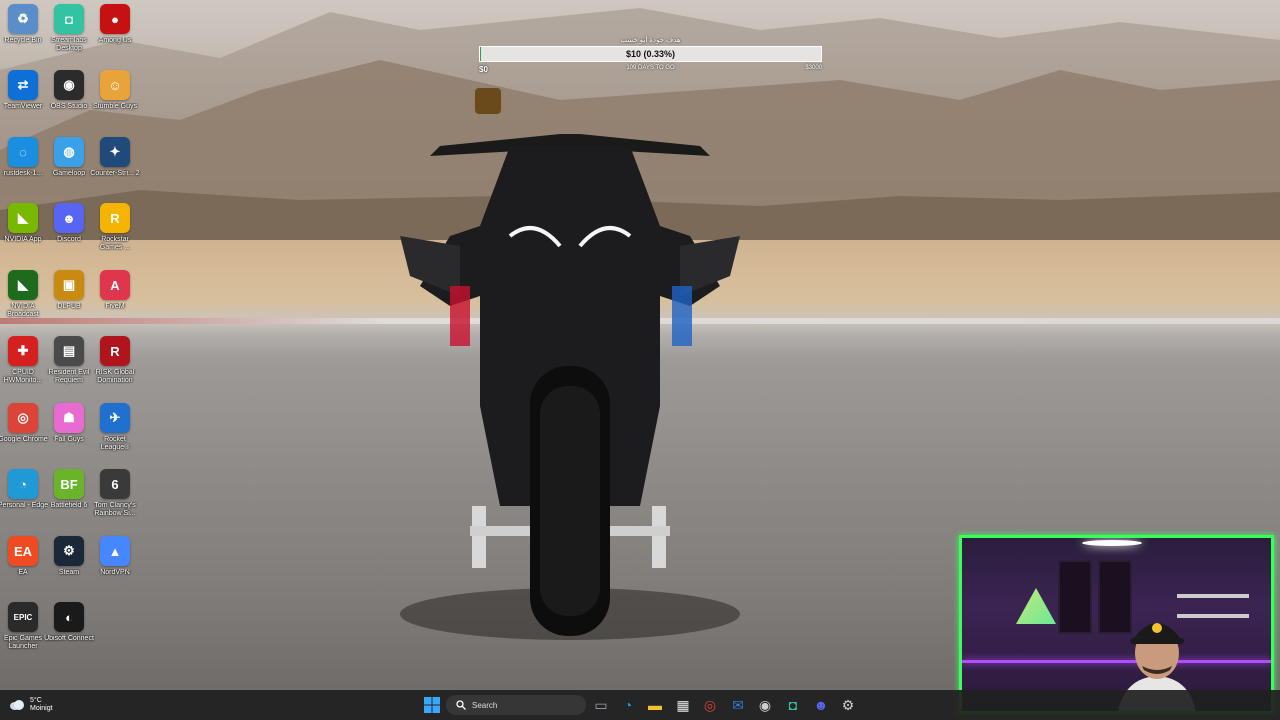 This screenshot has width=1280, height=720. What do you see at coordinates (69, 418) in the screenshot?
I see `fall-guys-icon: ☗` at bounding box center [69, 418].